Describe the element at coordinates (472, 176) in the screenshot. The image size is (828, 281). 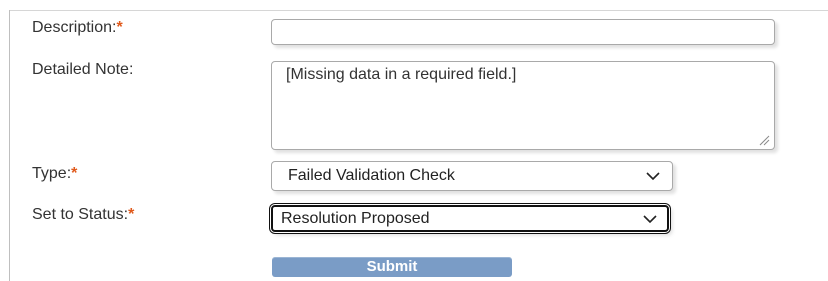
I see `type-select: Failed Validation Check` at that location.